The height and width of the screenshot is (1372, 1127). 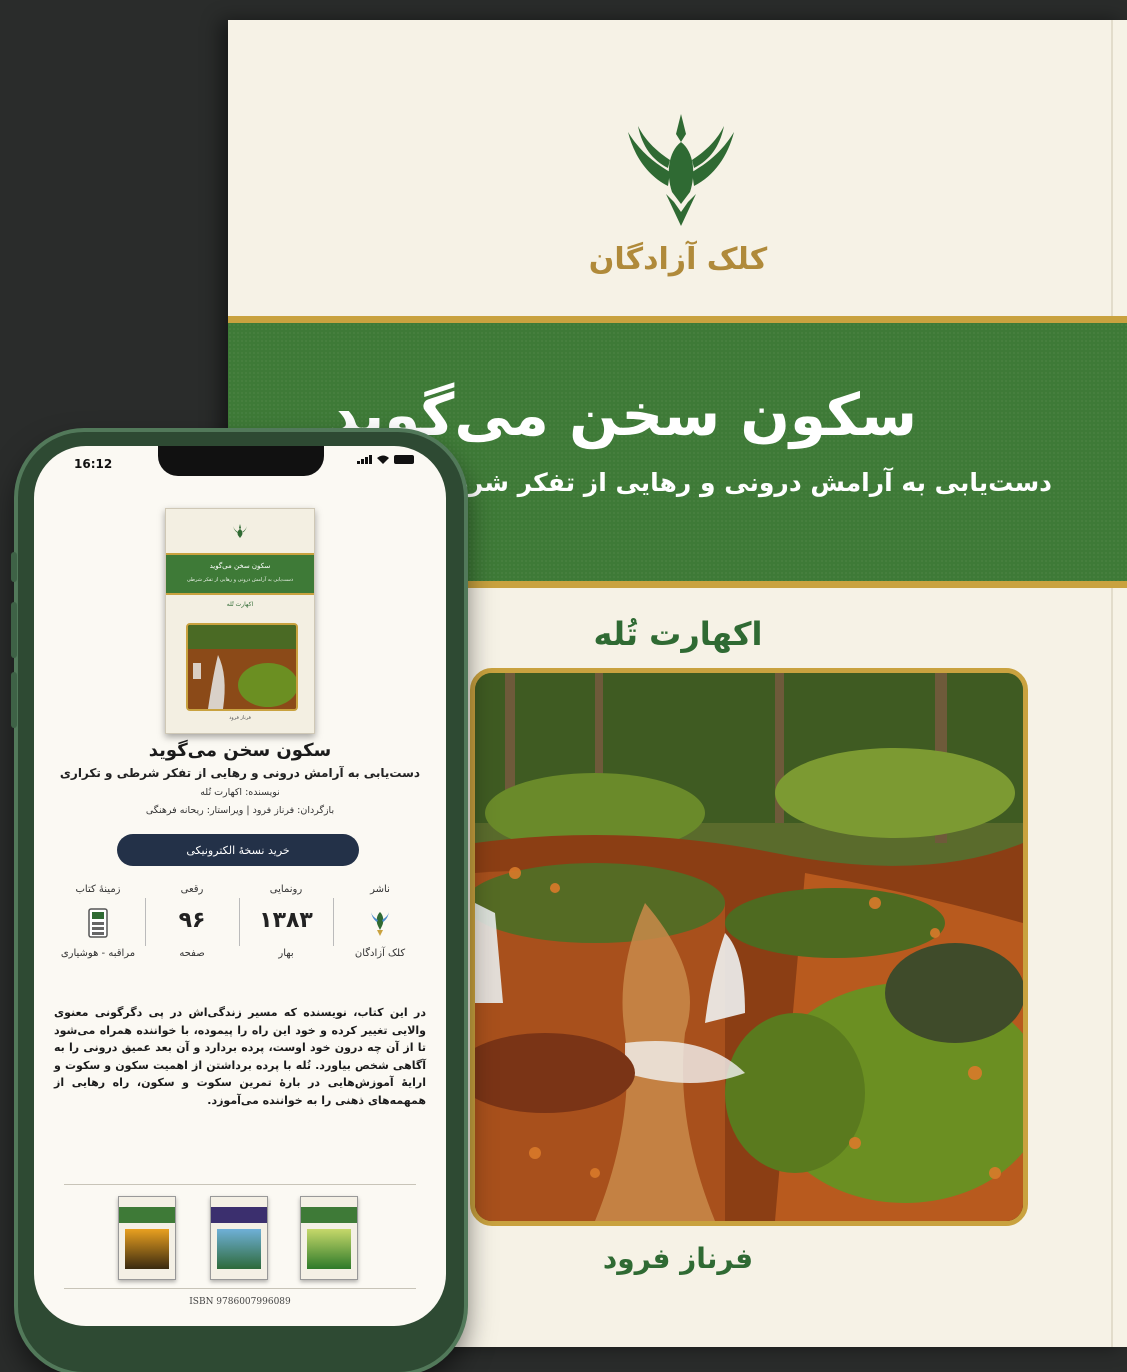 What do you see at coordinates (238, 850) in the screenshot?
I see `buy-ebook-button: خرید نسخهٔ الکترونیکی` at bounding box center [238, 850].